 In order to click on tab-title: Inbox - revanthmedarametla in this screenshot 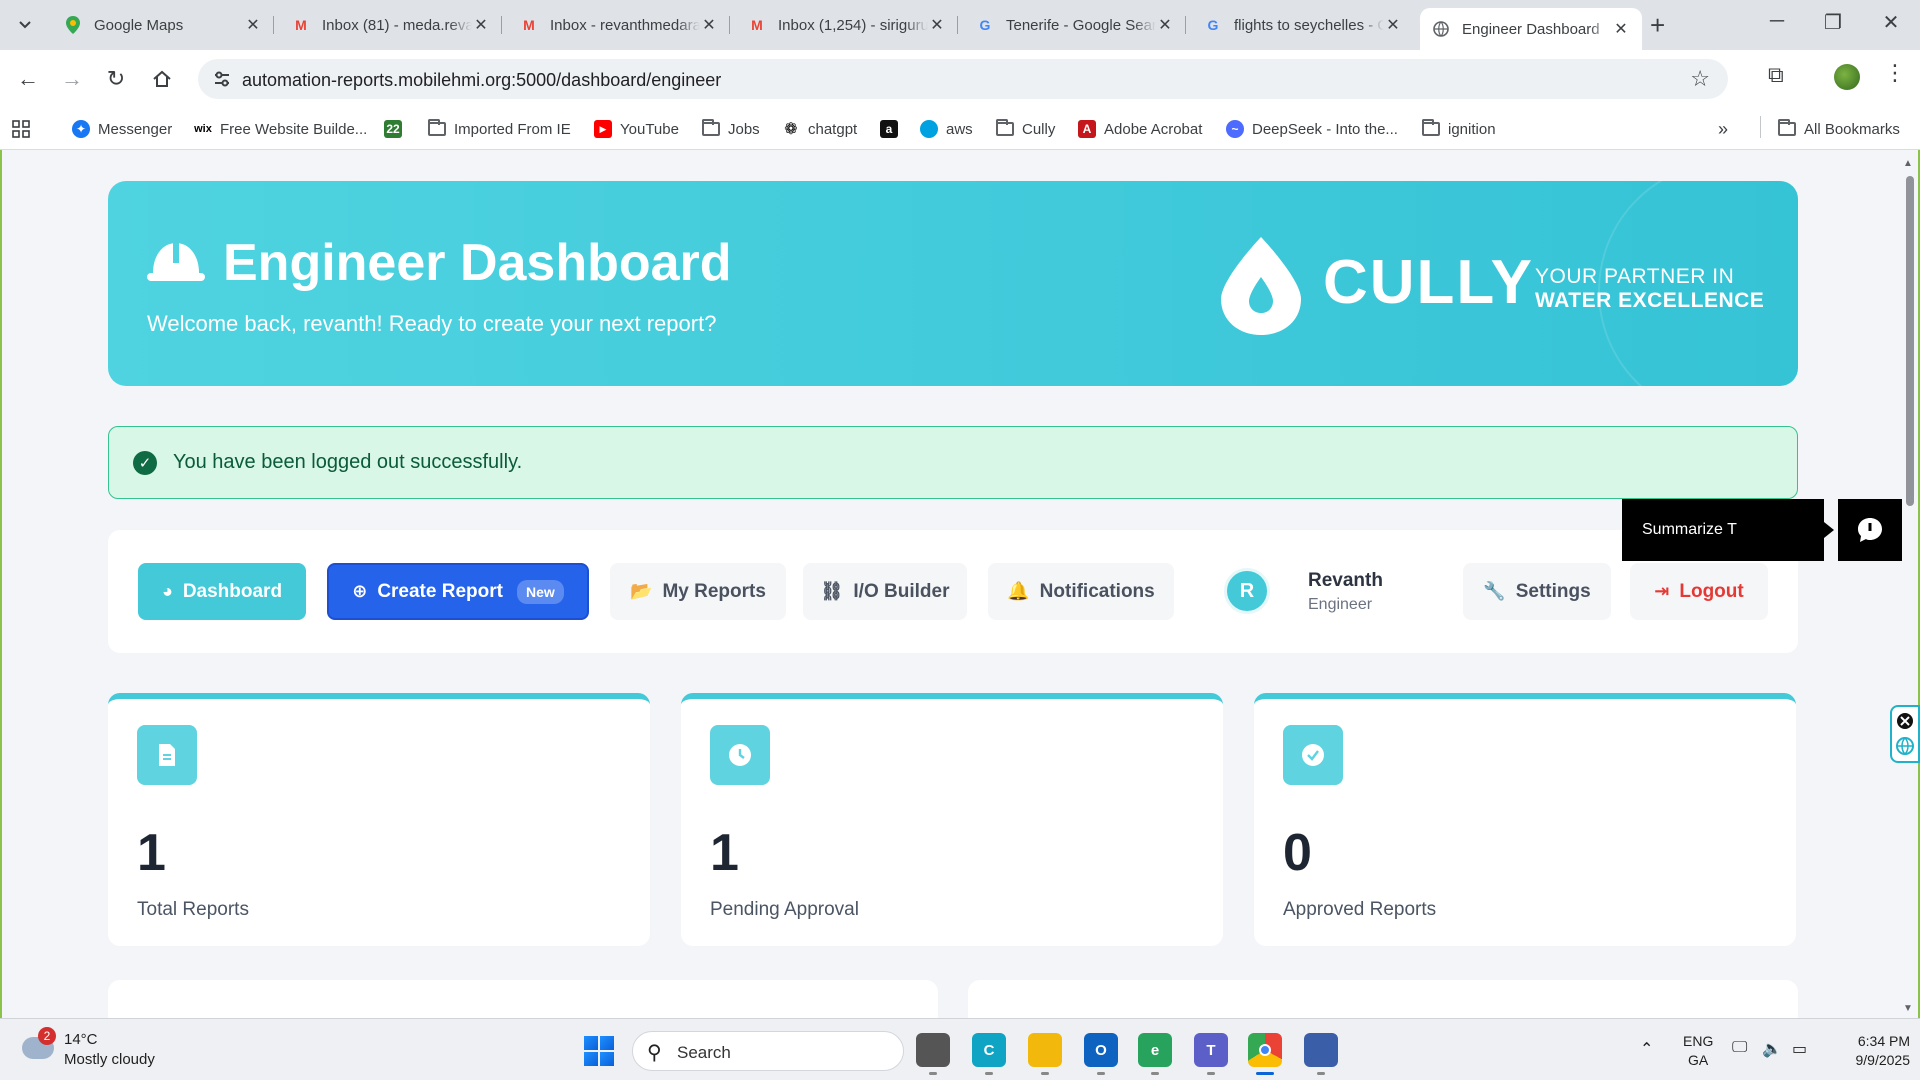, I will do `click(625, 25)`.